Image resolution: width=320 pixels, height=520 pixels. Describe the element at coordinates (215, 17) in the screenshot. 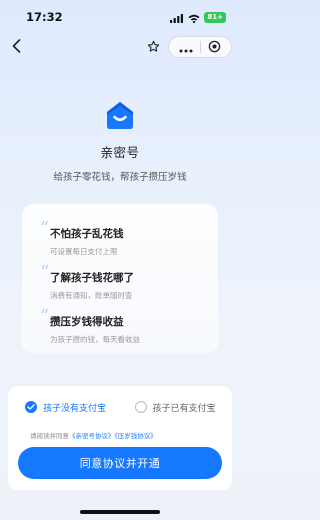

I see `battery-indicator: 81+` at that location.